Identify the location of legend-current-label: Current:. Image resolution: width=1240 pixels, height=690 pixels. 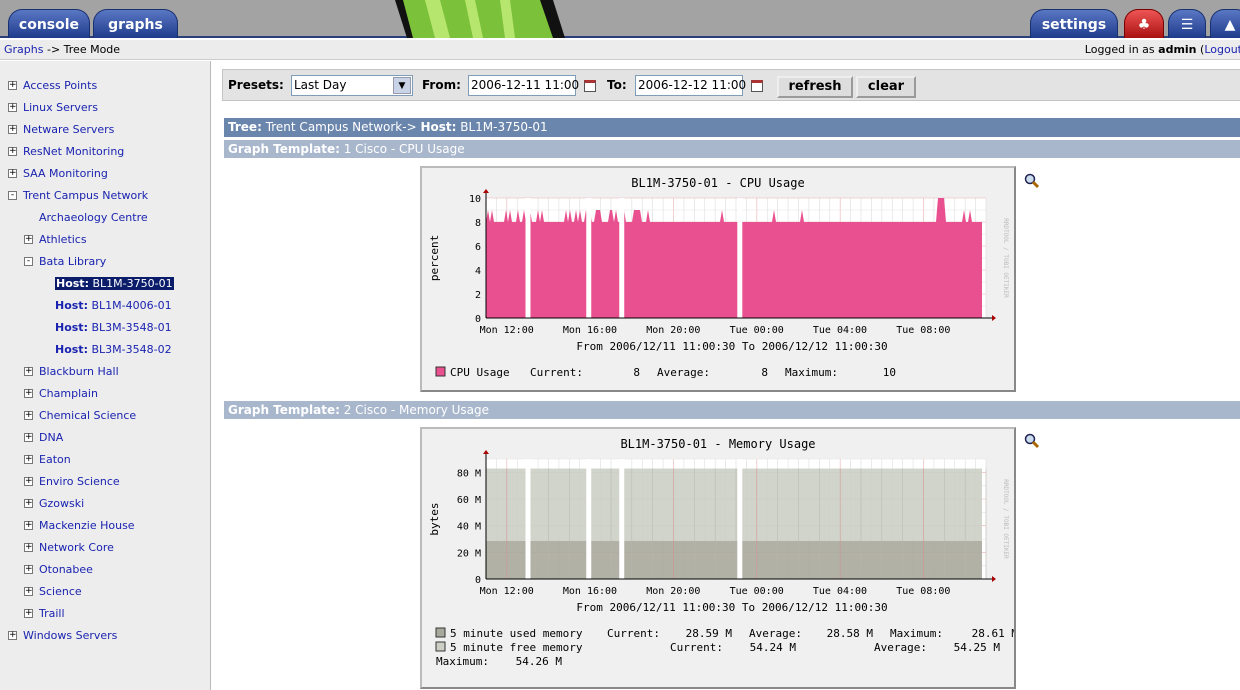
(556, 372).